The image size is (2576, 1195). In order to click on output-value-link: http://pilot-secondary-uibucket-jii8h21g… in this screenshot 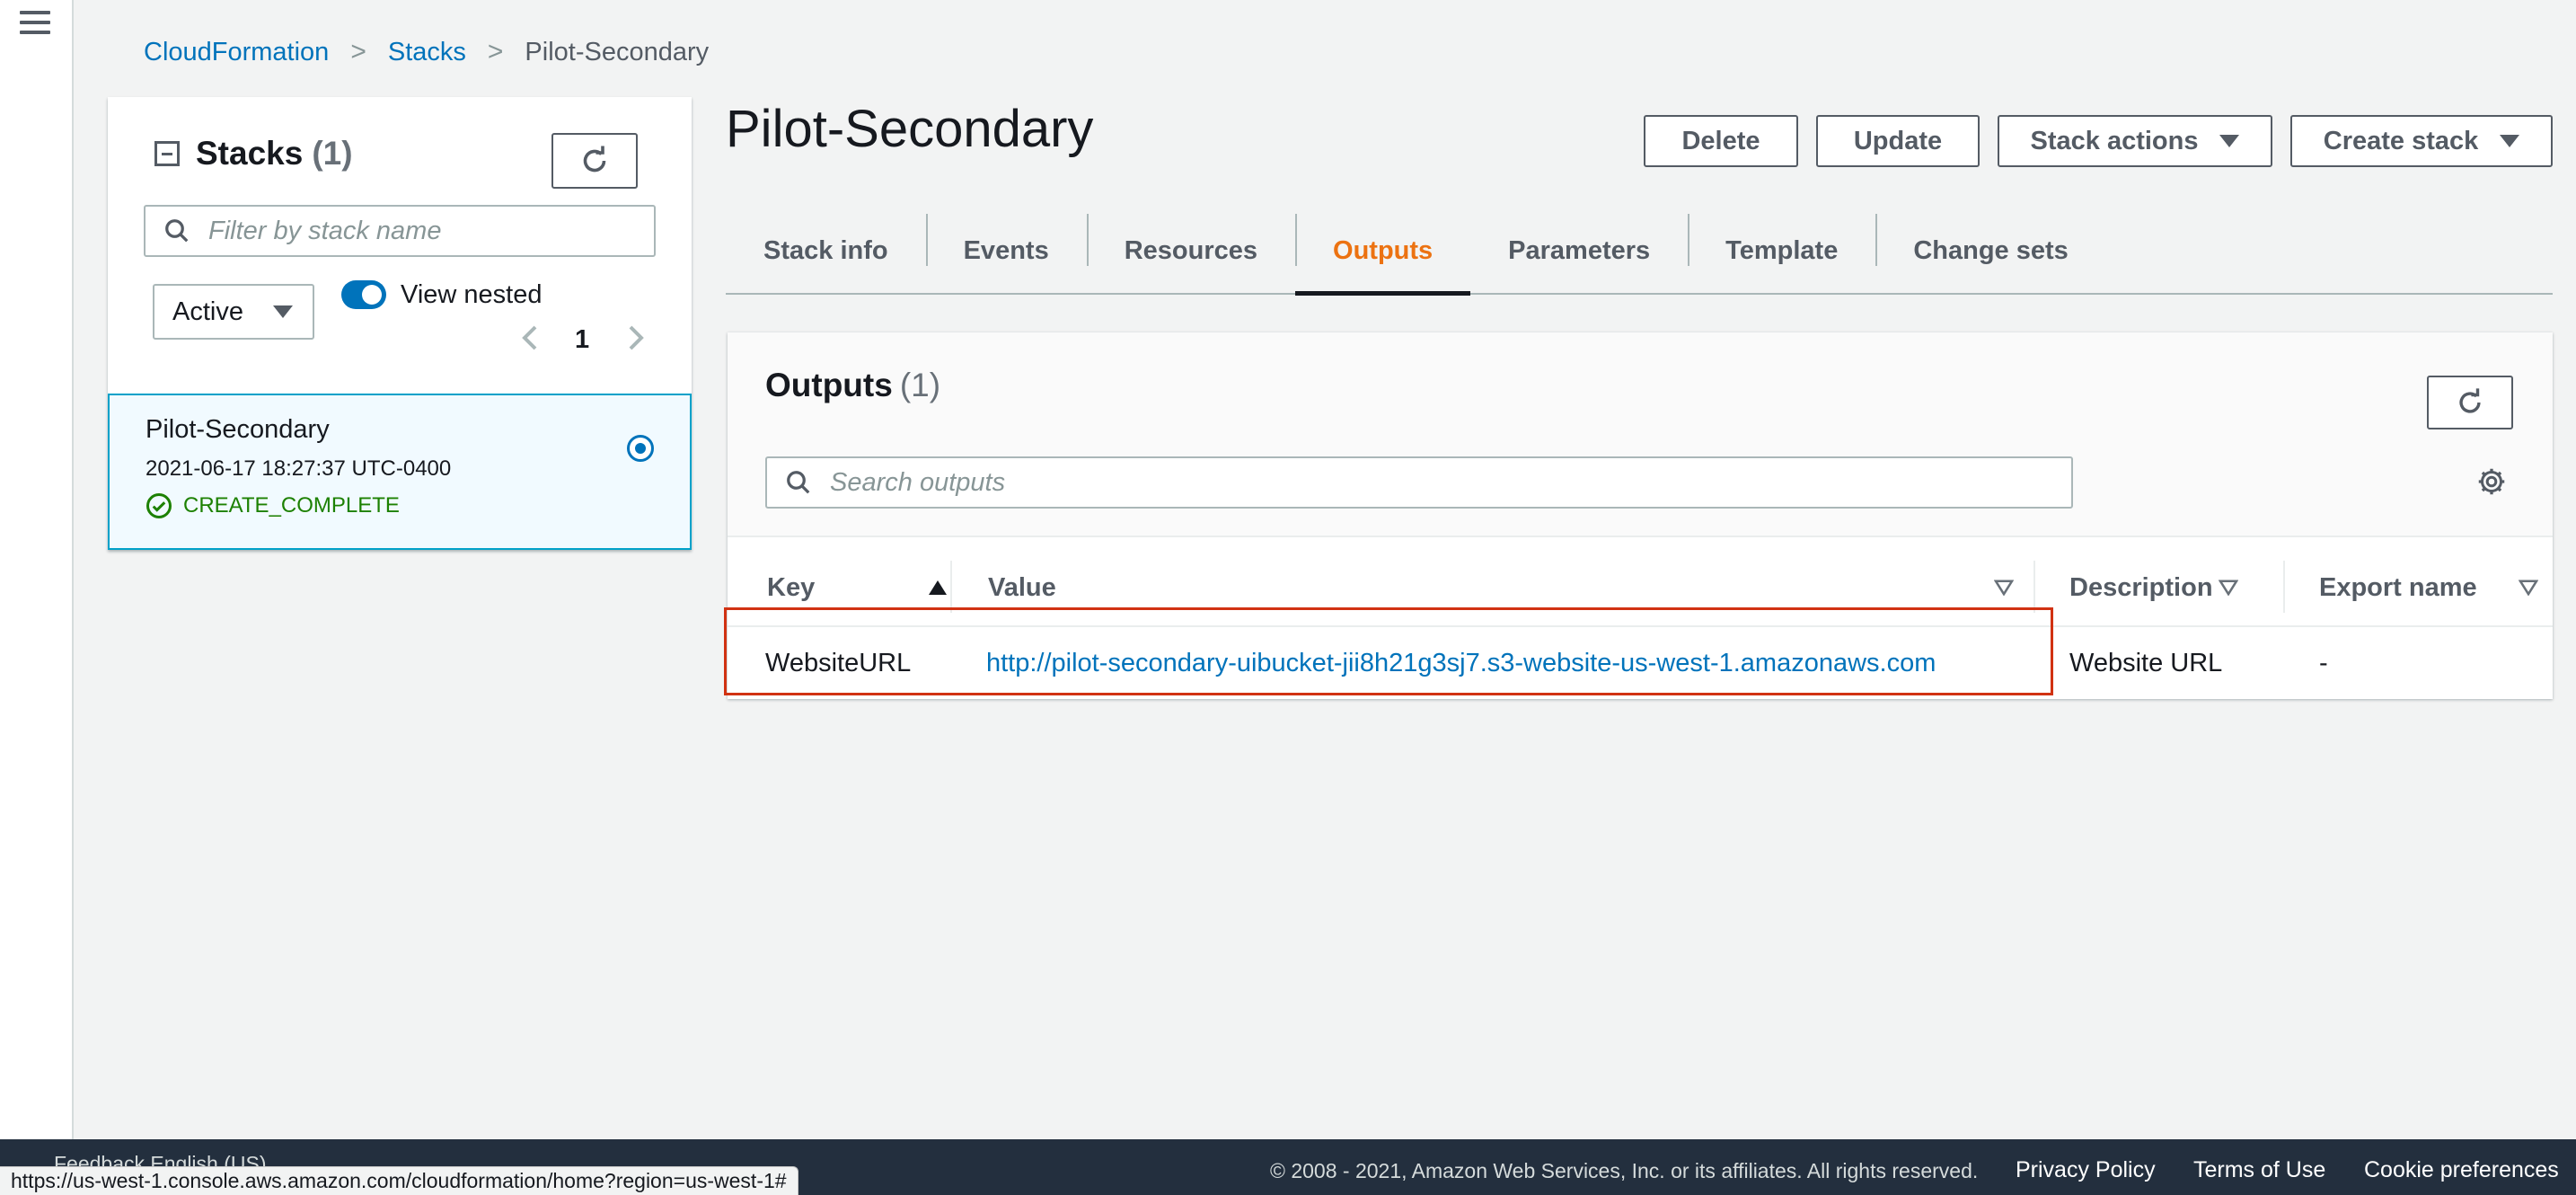, I will do `click(1461, 663)`.